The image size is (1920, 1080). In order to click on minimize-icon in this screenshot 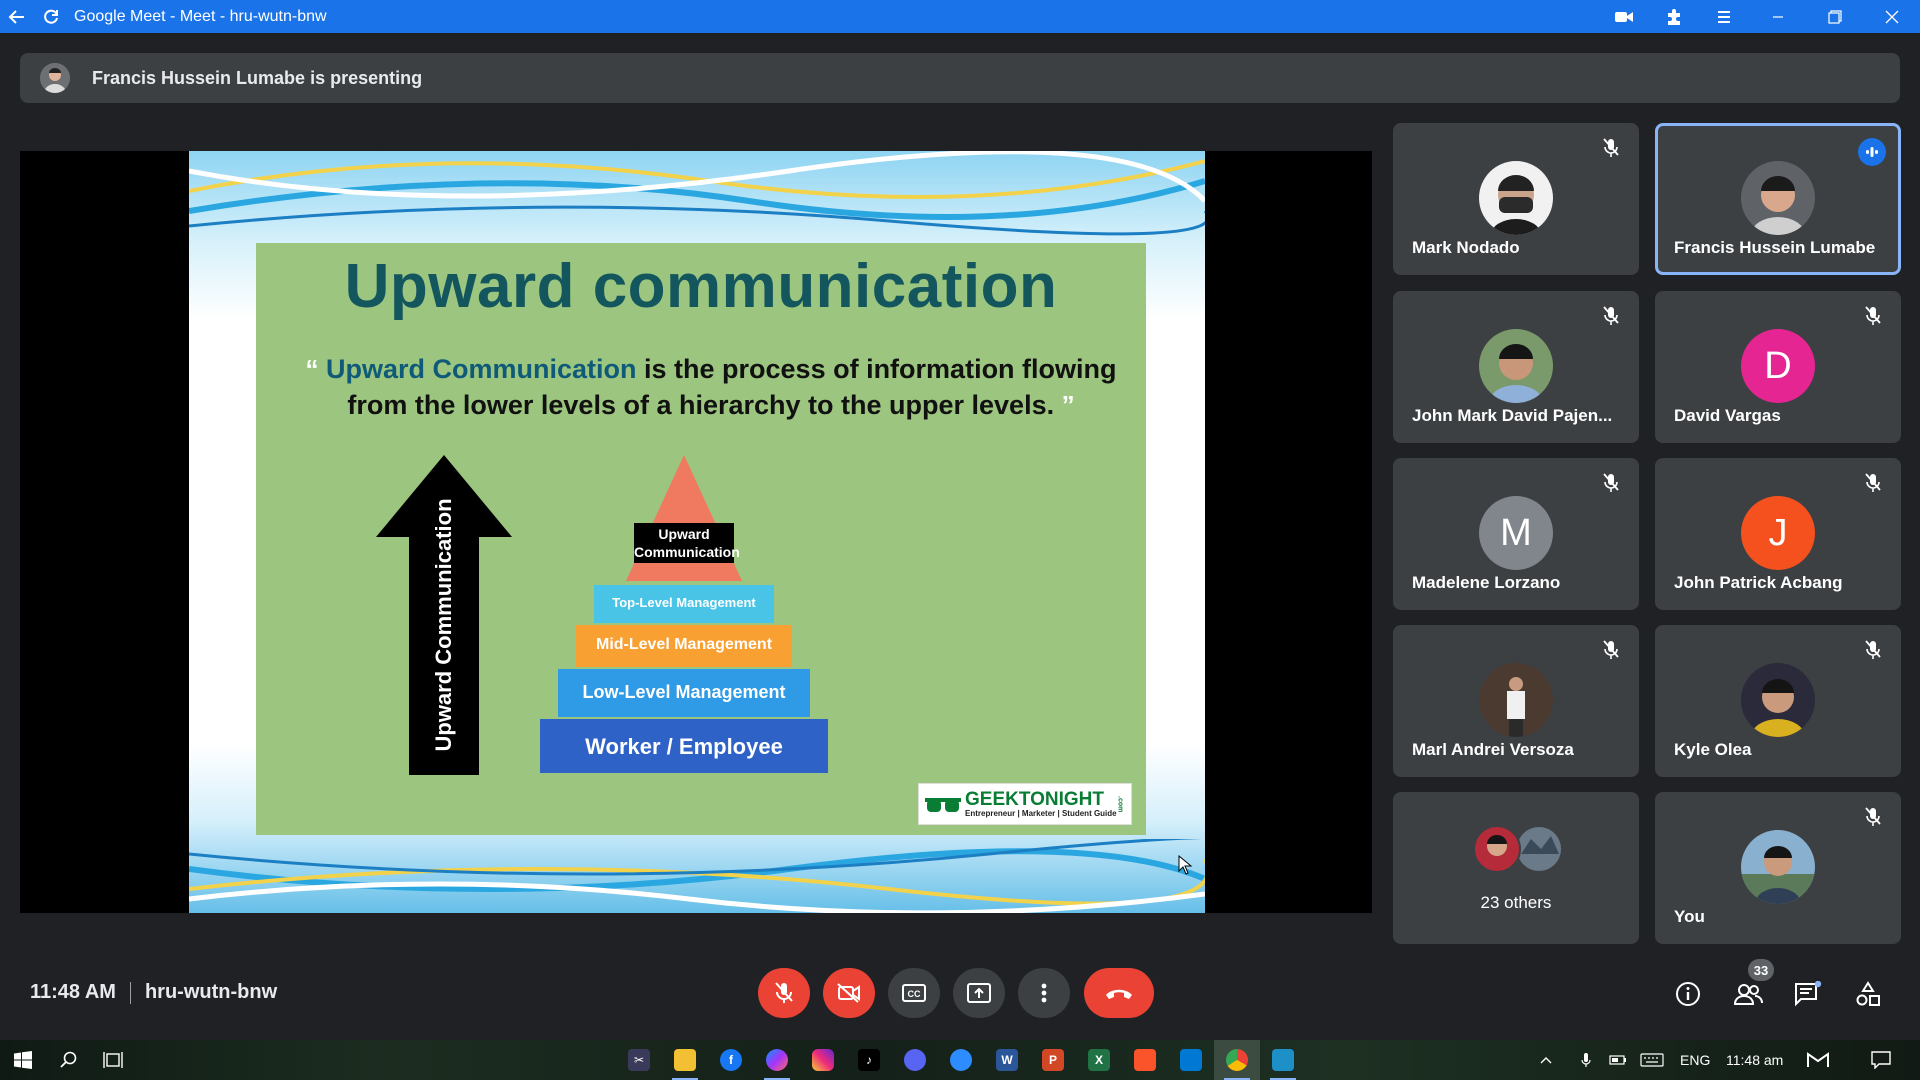, I will do `click(1777, 16)`.